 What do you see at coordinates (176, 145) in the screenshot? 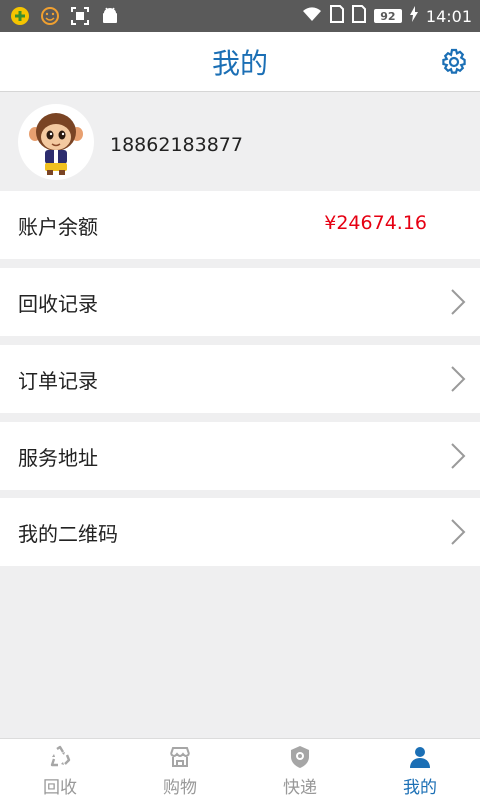
I see `user-phone: 18862183877` at bounding box center [176, 145].